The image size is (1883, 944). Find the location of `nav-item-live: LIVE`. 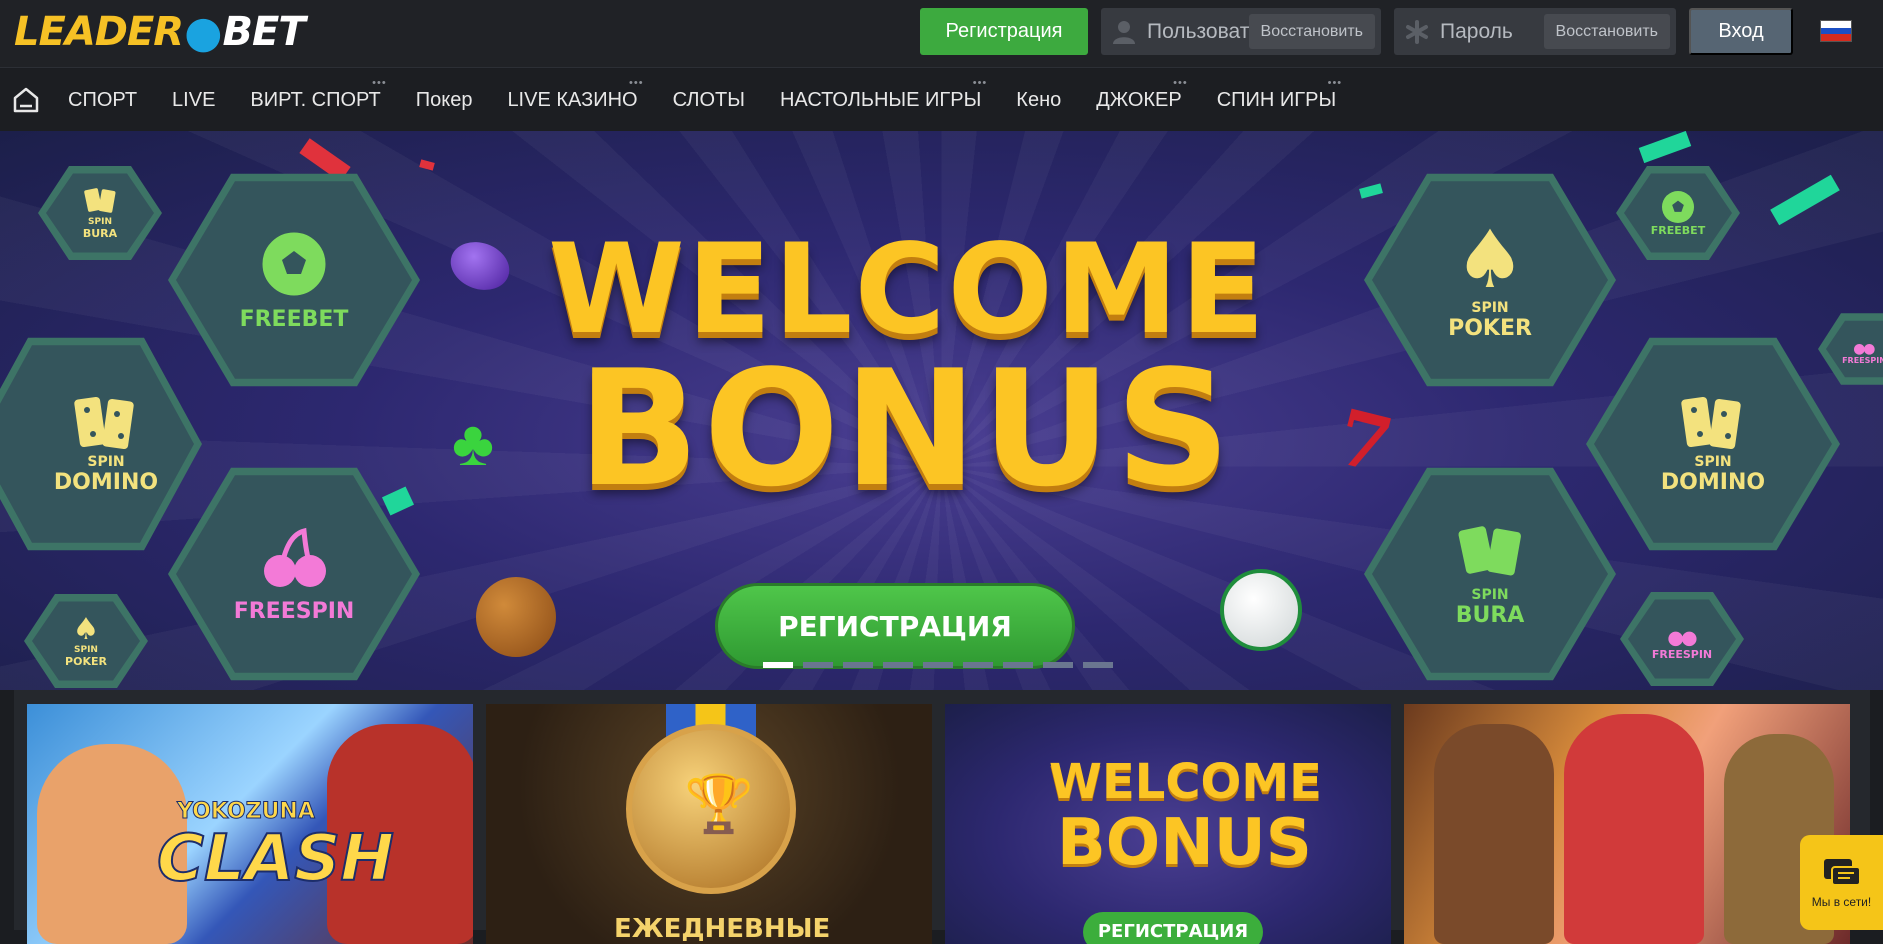

nav-item-live: LIVE is located at coordinates (193, 100).